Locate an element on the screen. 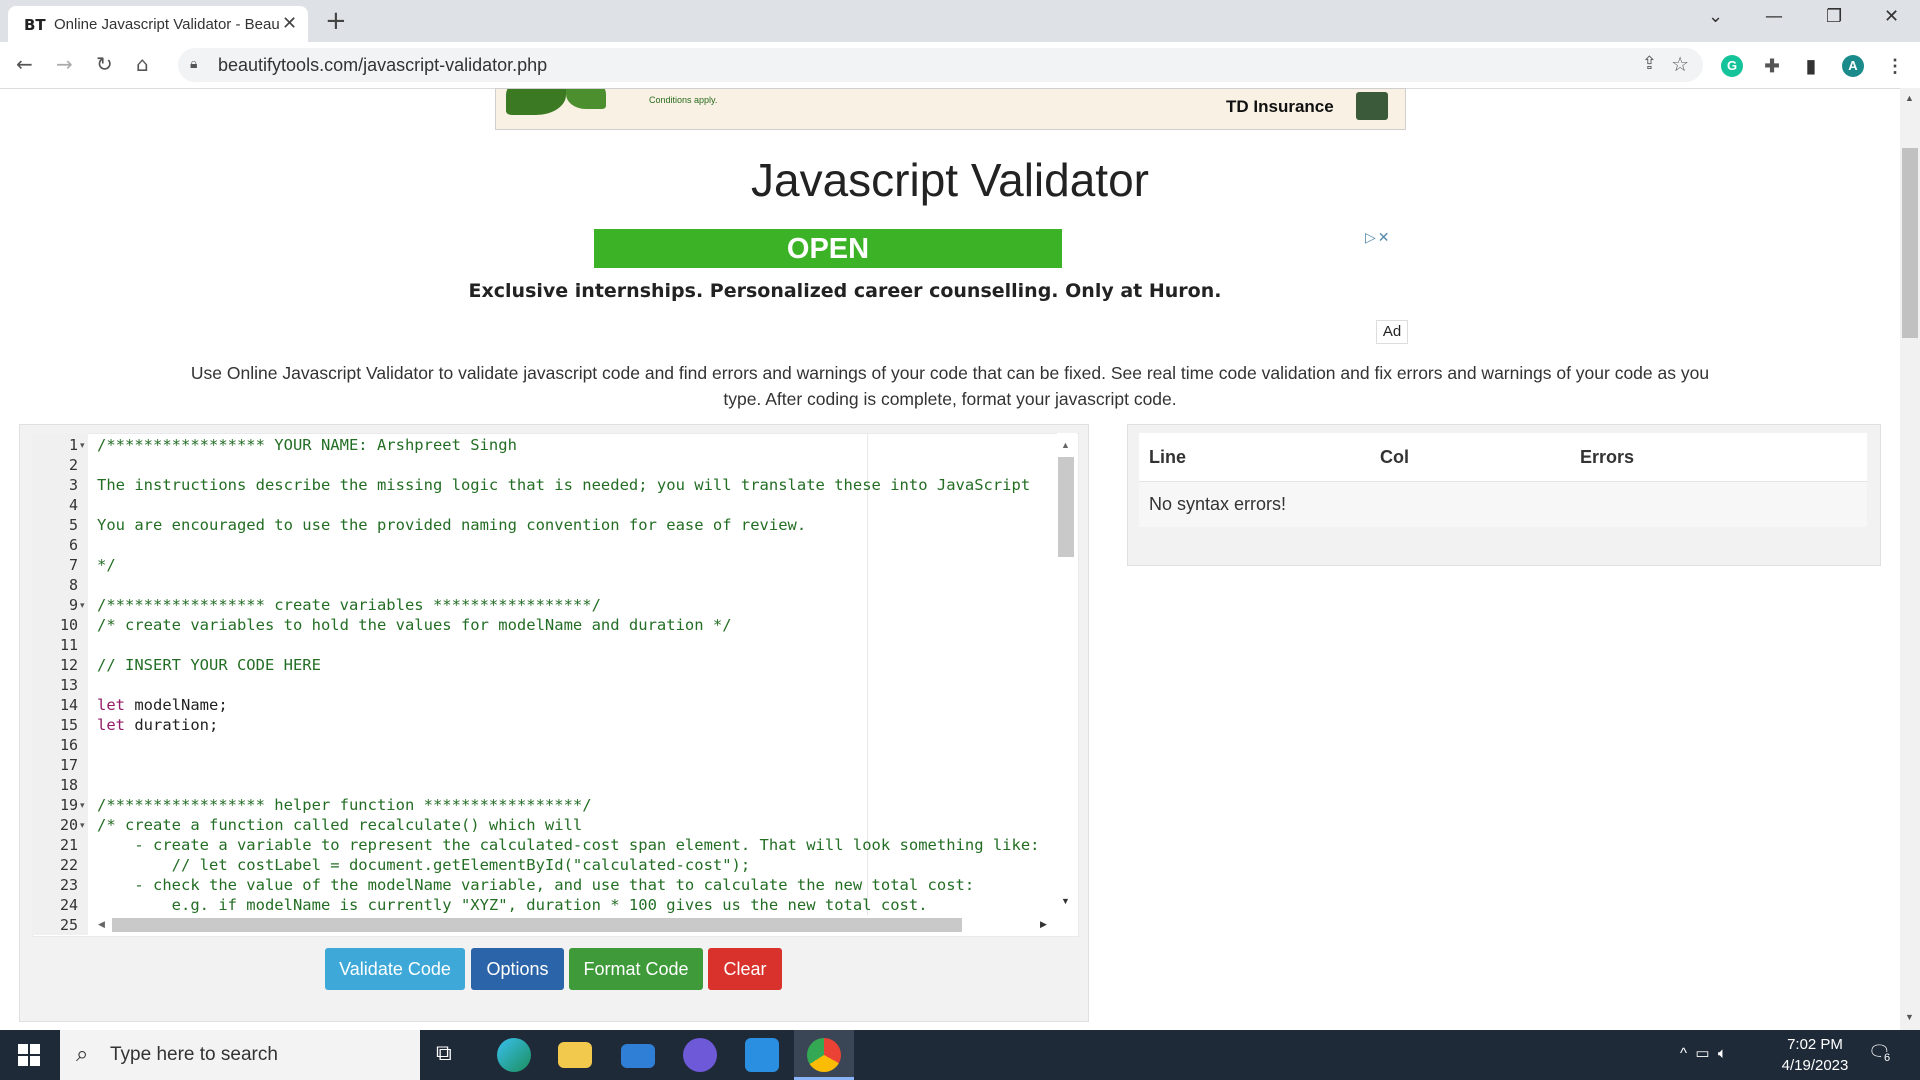  tab-title: Online Javascript Validator - Beau is located at coordinates (166, 24).